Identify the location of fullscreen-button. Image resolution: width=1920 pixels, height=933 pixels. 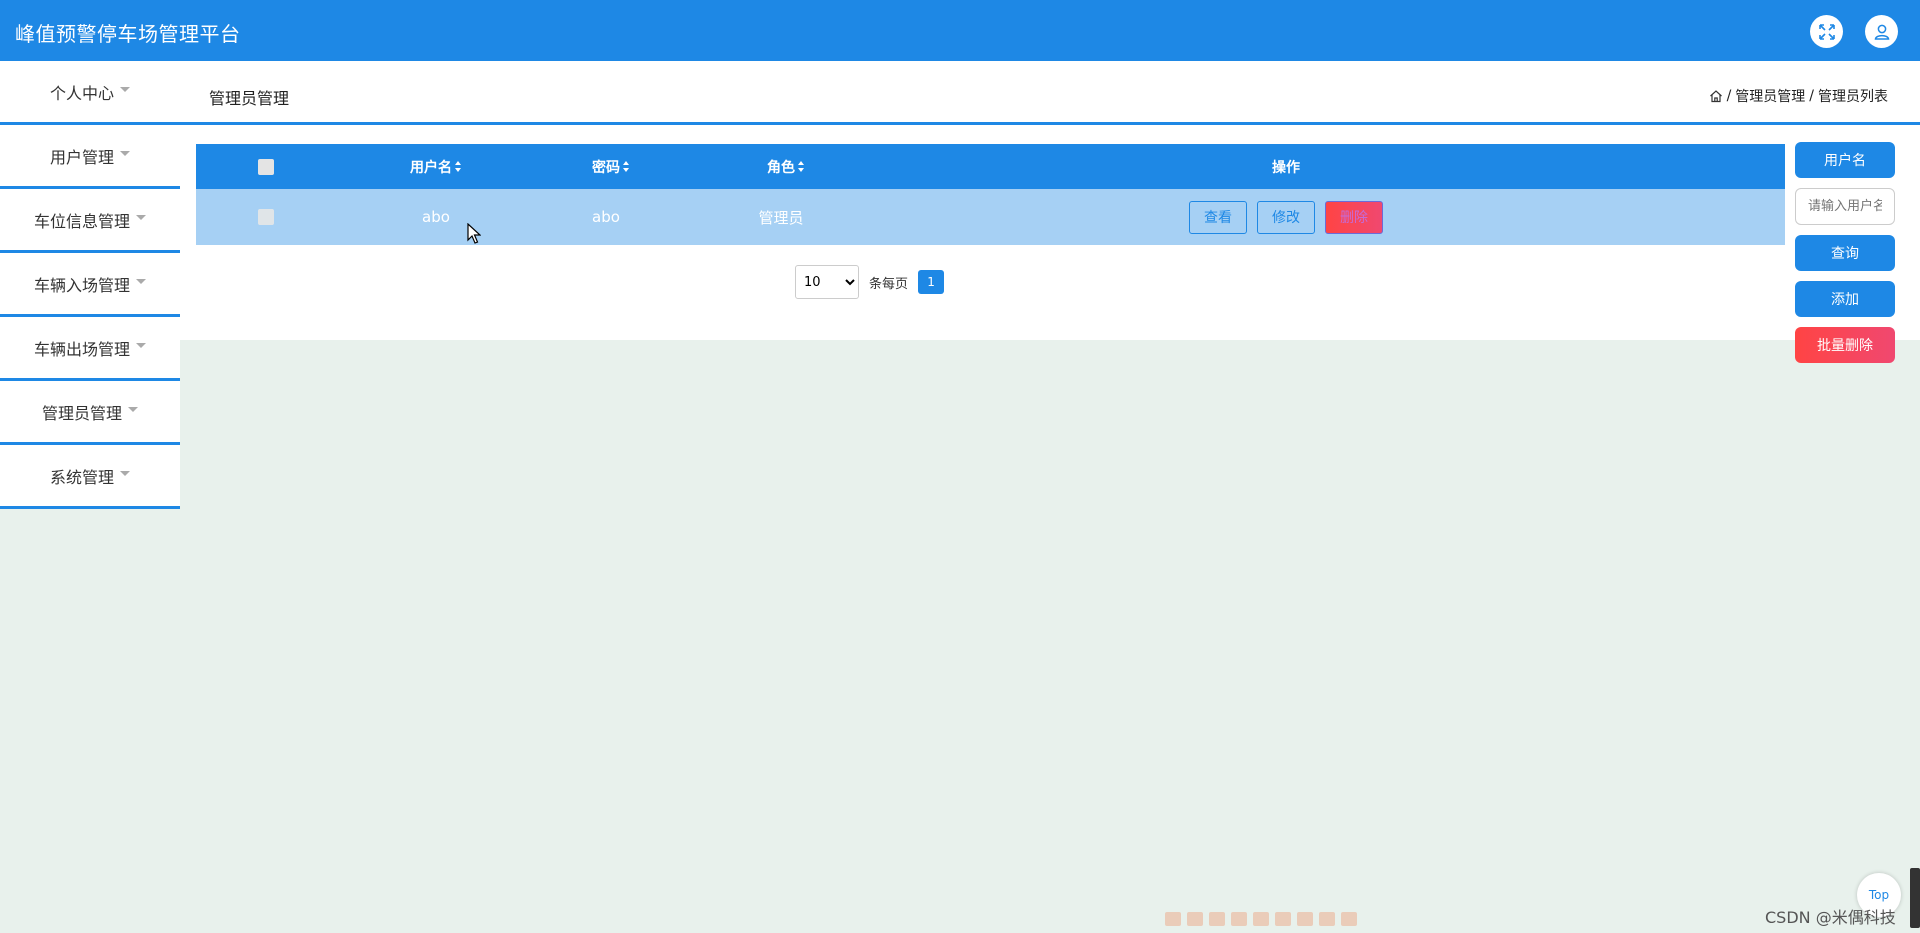
(1826, 31).